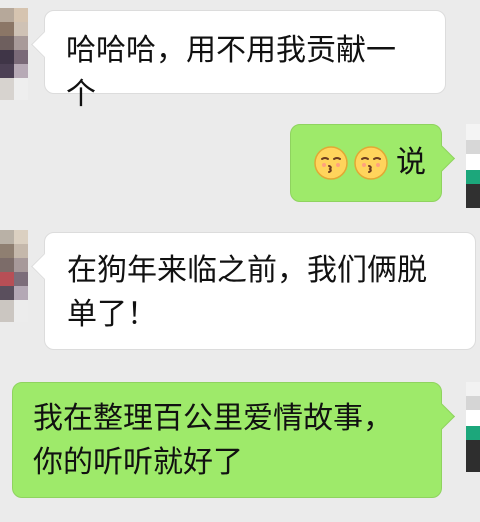 This screenshot has width=480, height=522. What do you see at coordinates (411, 162) in the screenshot?
I see `message-text: 说` at bounding box center [411, 162].